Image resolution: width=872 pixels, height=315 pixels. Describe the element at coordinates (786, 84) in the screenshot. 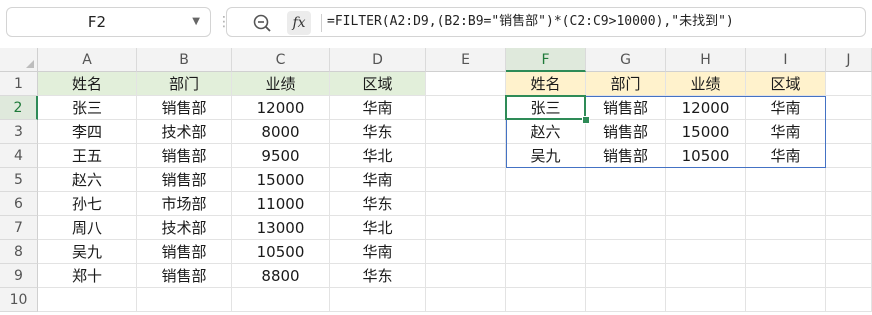

I see `result-header-cell: 区域` at that location.